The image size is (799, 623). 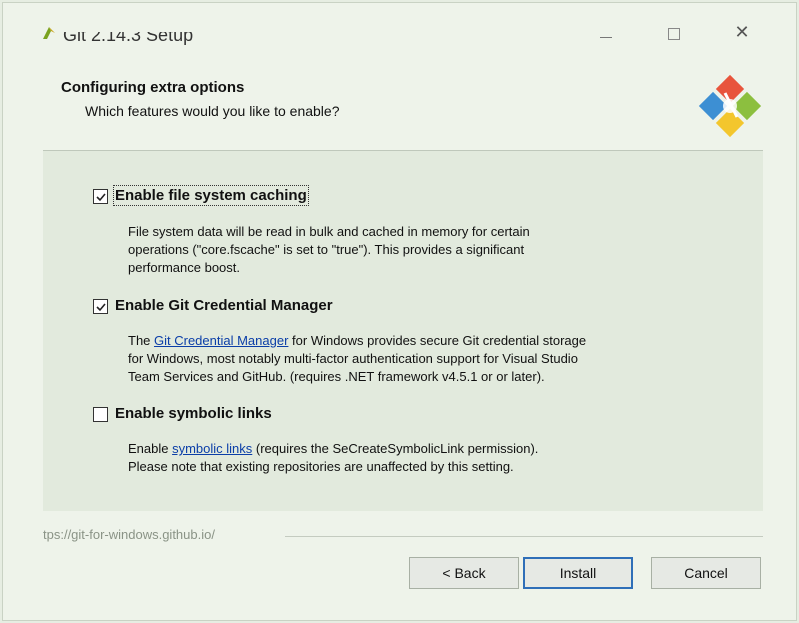 What do you see at coordinates (221, 340) in the screenshot?
I see `git-credential-manager-link: Git Credential Manager` at bounding box center [221, 340].